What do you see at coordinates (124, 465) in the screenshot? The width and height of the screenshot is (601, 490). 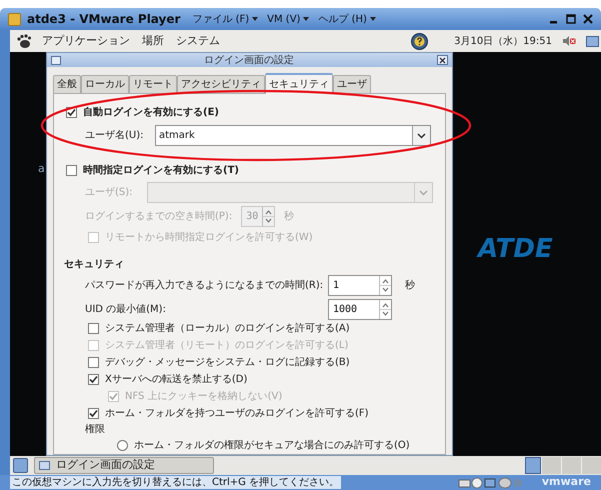 I see `taskbar-button: ログイン画面の設定` at bounding box center [124, 465].